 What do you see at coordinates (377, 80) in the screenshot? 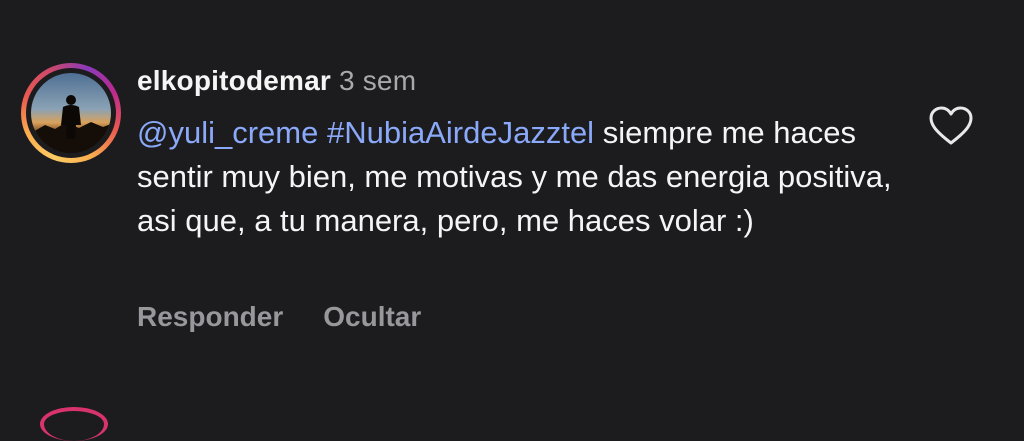
I see `comment-timestamp: 3 sem` at bounding box center [377, 80].